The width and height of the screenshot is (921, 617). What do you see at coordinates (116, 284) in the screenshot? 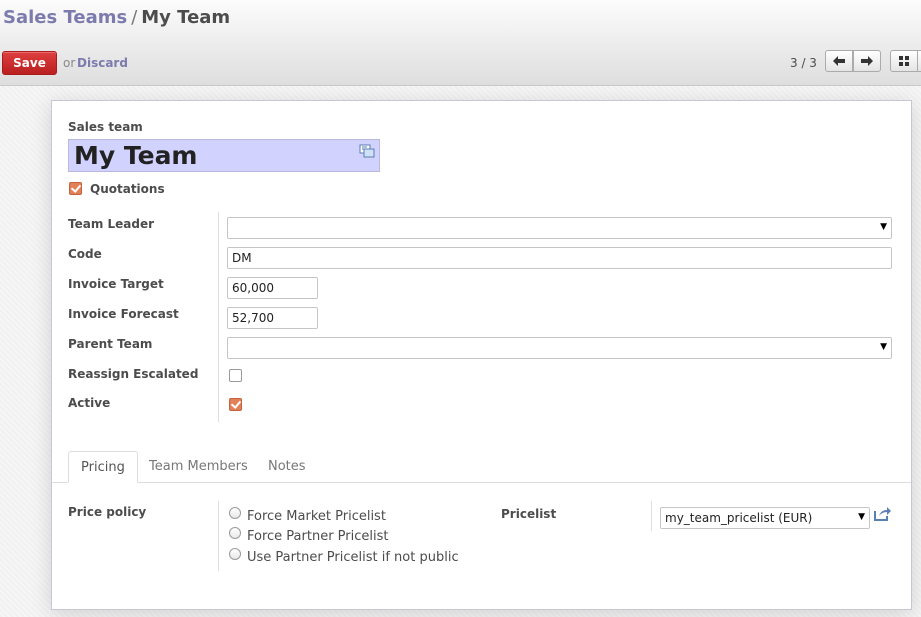
I see `invoice-target-label: Invoice Target` at bounding box center [116, 284].